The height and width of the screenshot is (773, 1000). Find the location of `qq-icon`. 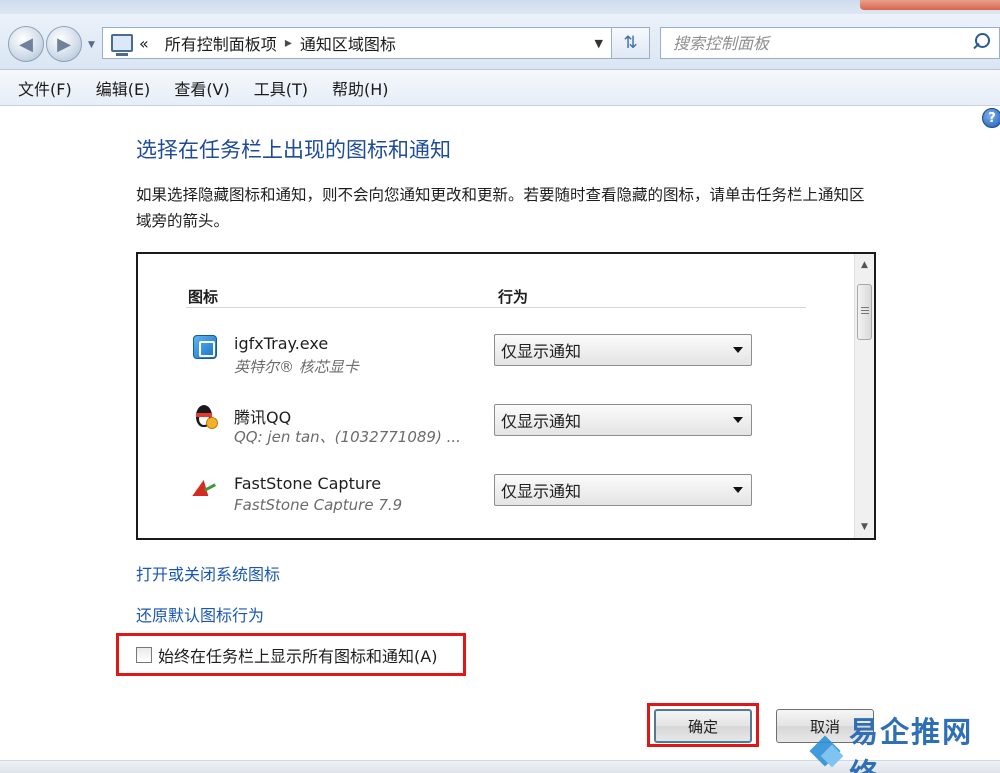

qq-icon is located at coordinates (205, 417).